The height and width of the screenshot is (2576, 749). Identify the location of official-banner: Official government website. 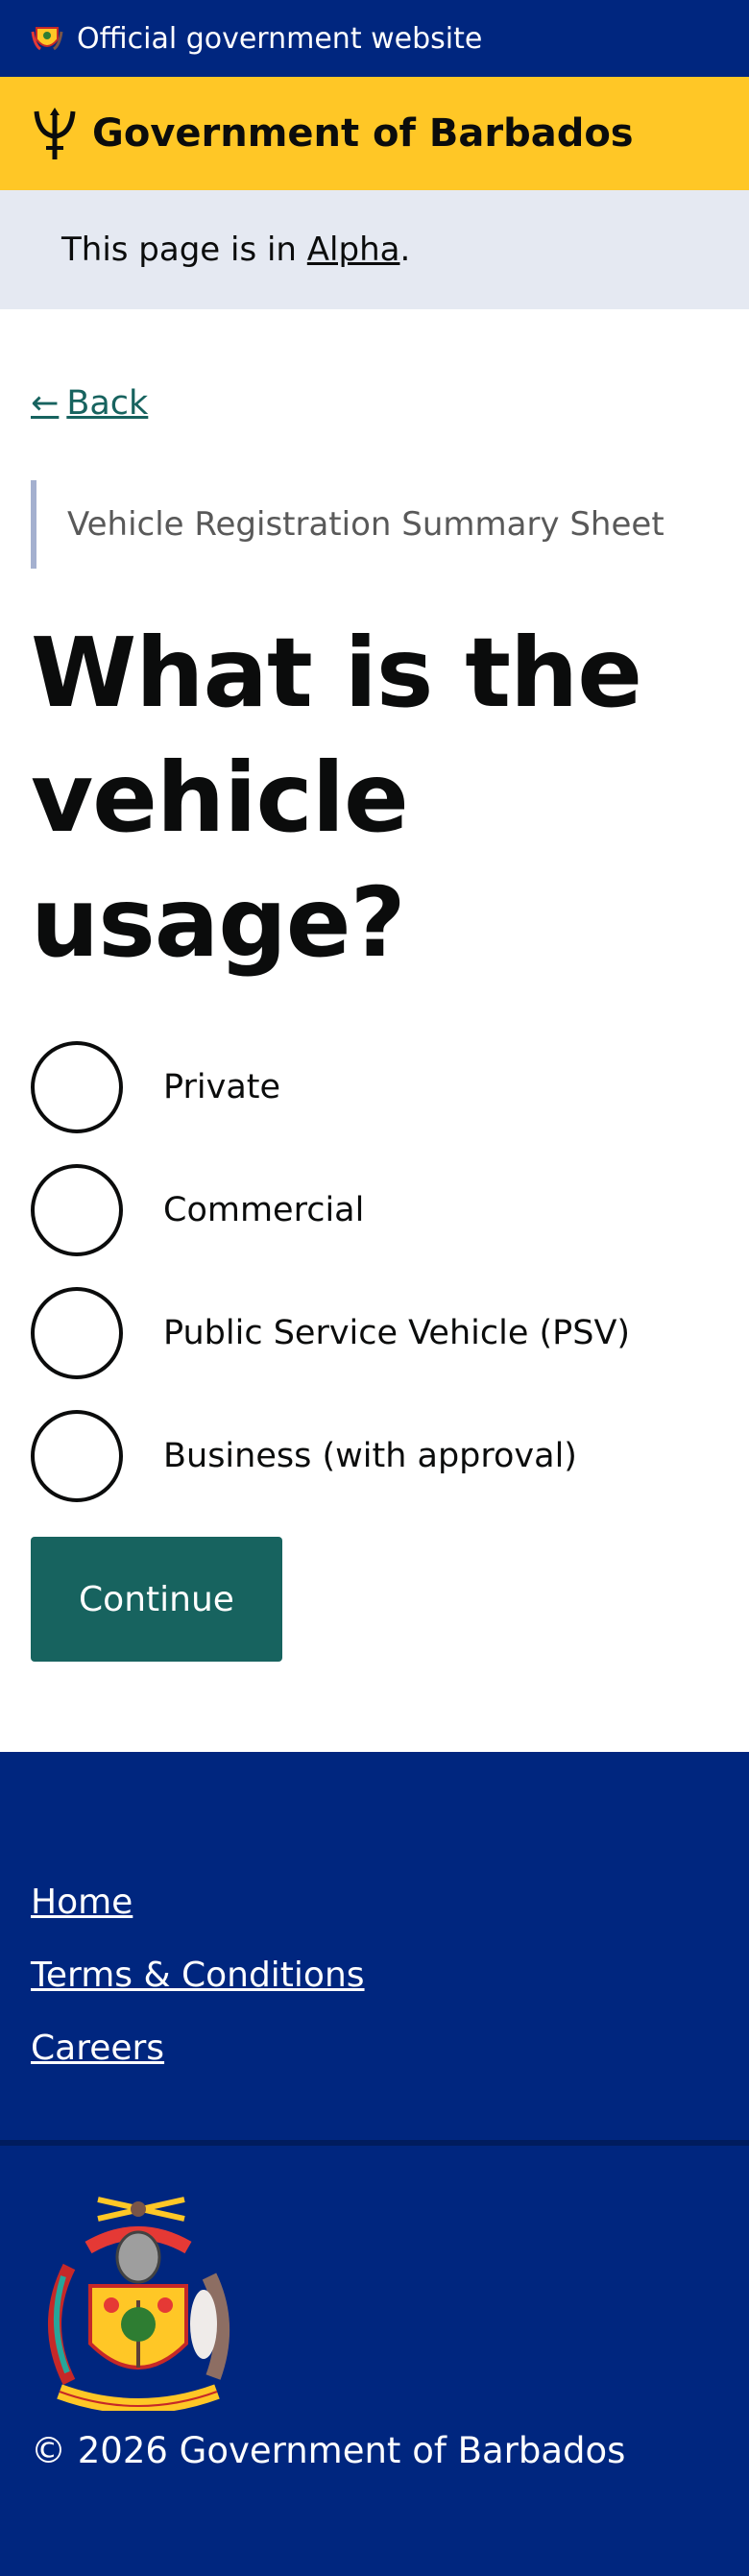
(374, 38).